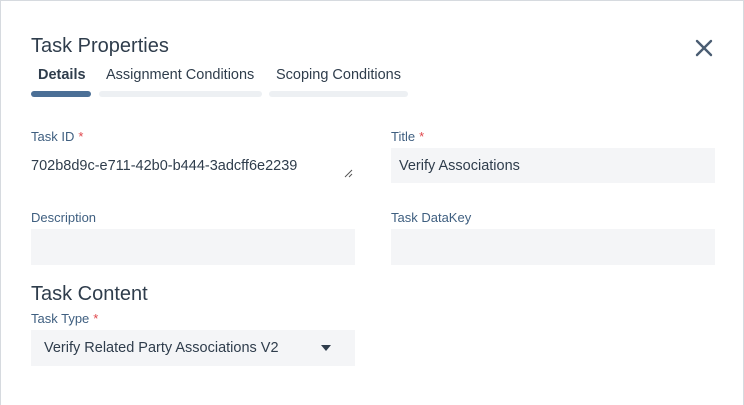 The width and height of the screenshot is (744, 405). Describe the element at coordinates (180, 75) in the screenshot. I see `tab-label: Assignment Conditions` at that location.